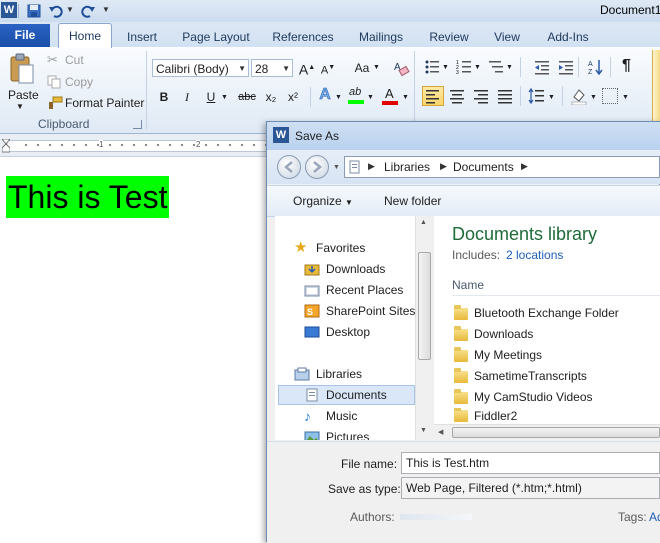  What do you see at coordinates (457, 96) in the screenshot?
I see `align-center-icon` at bounding box center [457, 96].